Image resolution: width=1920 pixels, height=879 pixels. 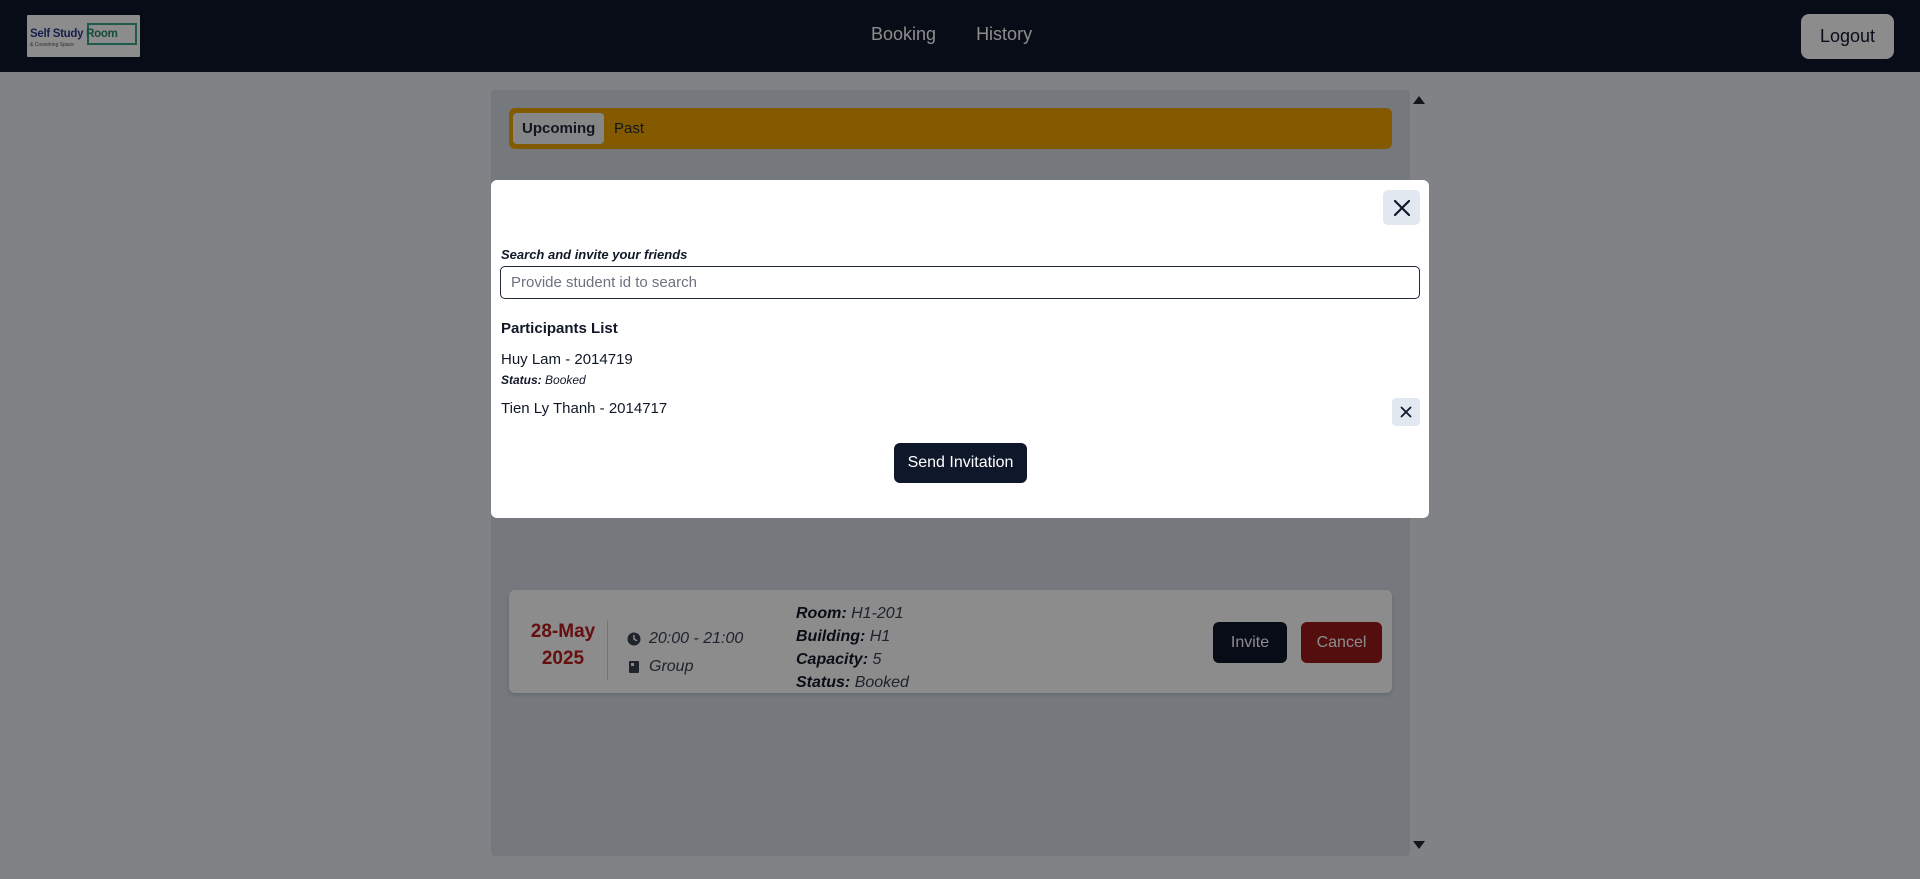 I want to click on participant-name: Tien Ly Thanh - 2014717, so click(x=584, y=408).